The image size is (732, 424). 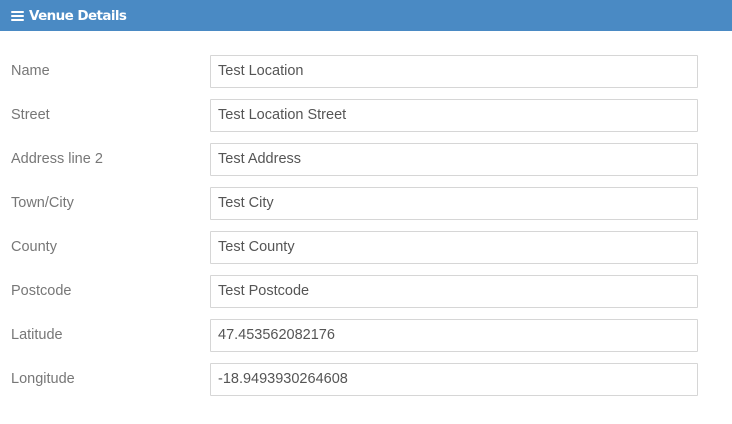 What do you see at coordinates (37, 335) in the screenshot?
I see `latitude-label: Latitude` at bounding box center [37, 335].